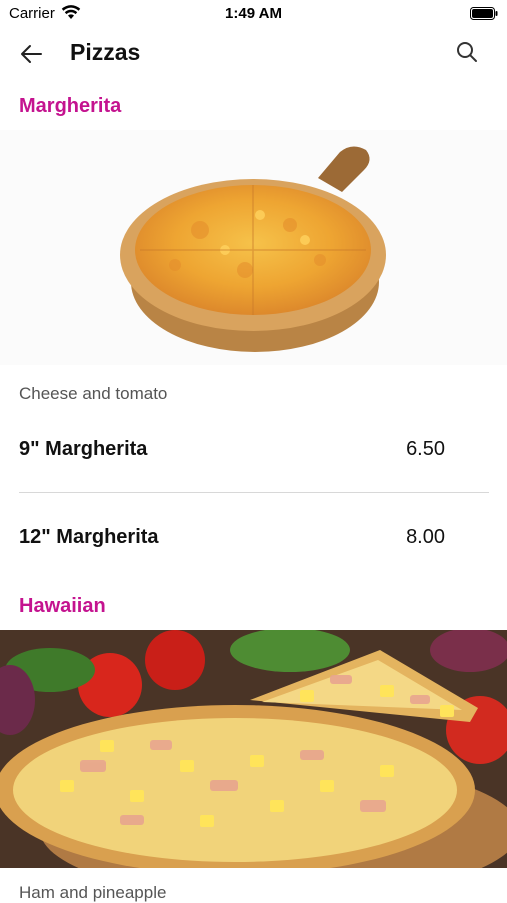 Image resolution: width=507 pixels, height=903 pixels. Describe the element at coordinates (83, 449) in the screenshot. I see `menu-item-name: 9" Margherita` at that location.